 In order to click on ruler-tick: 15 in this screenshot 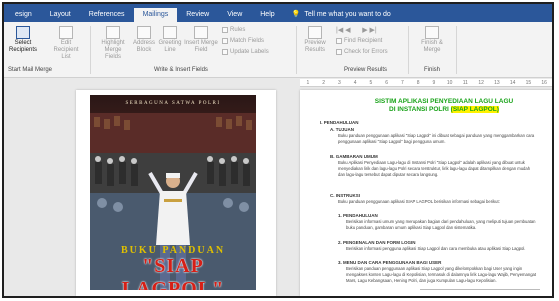, I will do `click(528, 83)`.